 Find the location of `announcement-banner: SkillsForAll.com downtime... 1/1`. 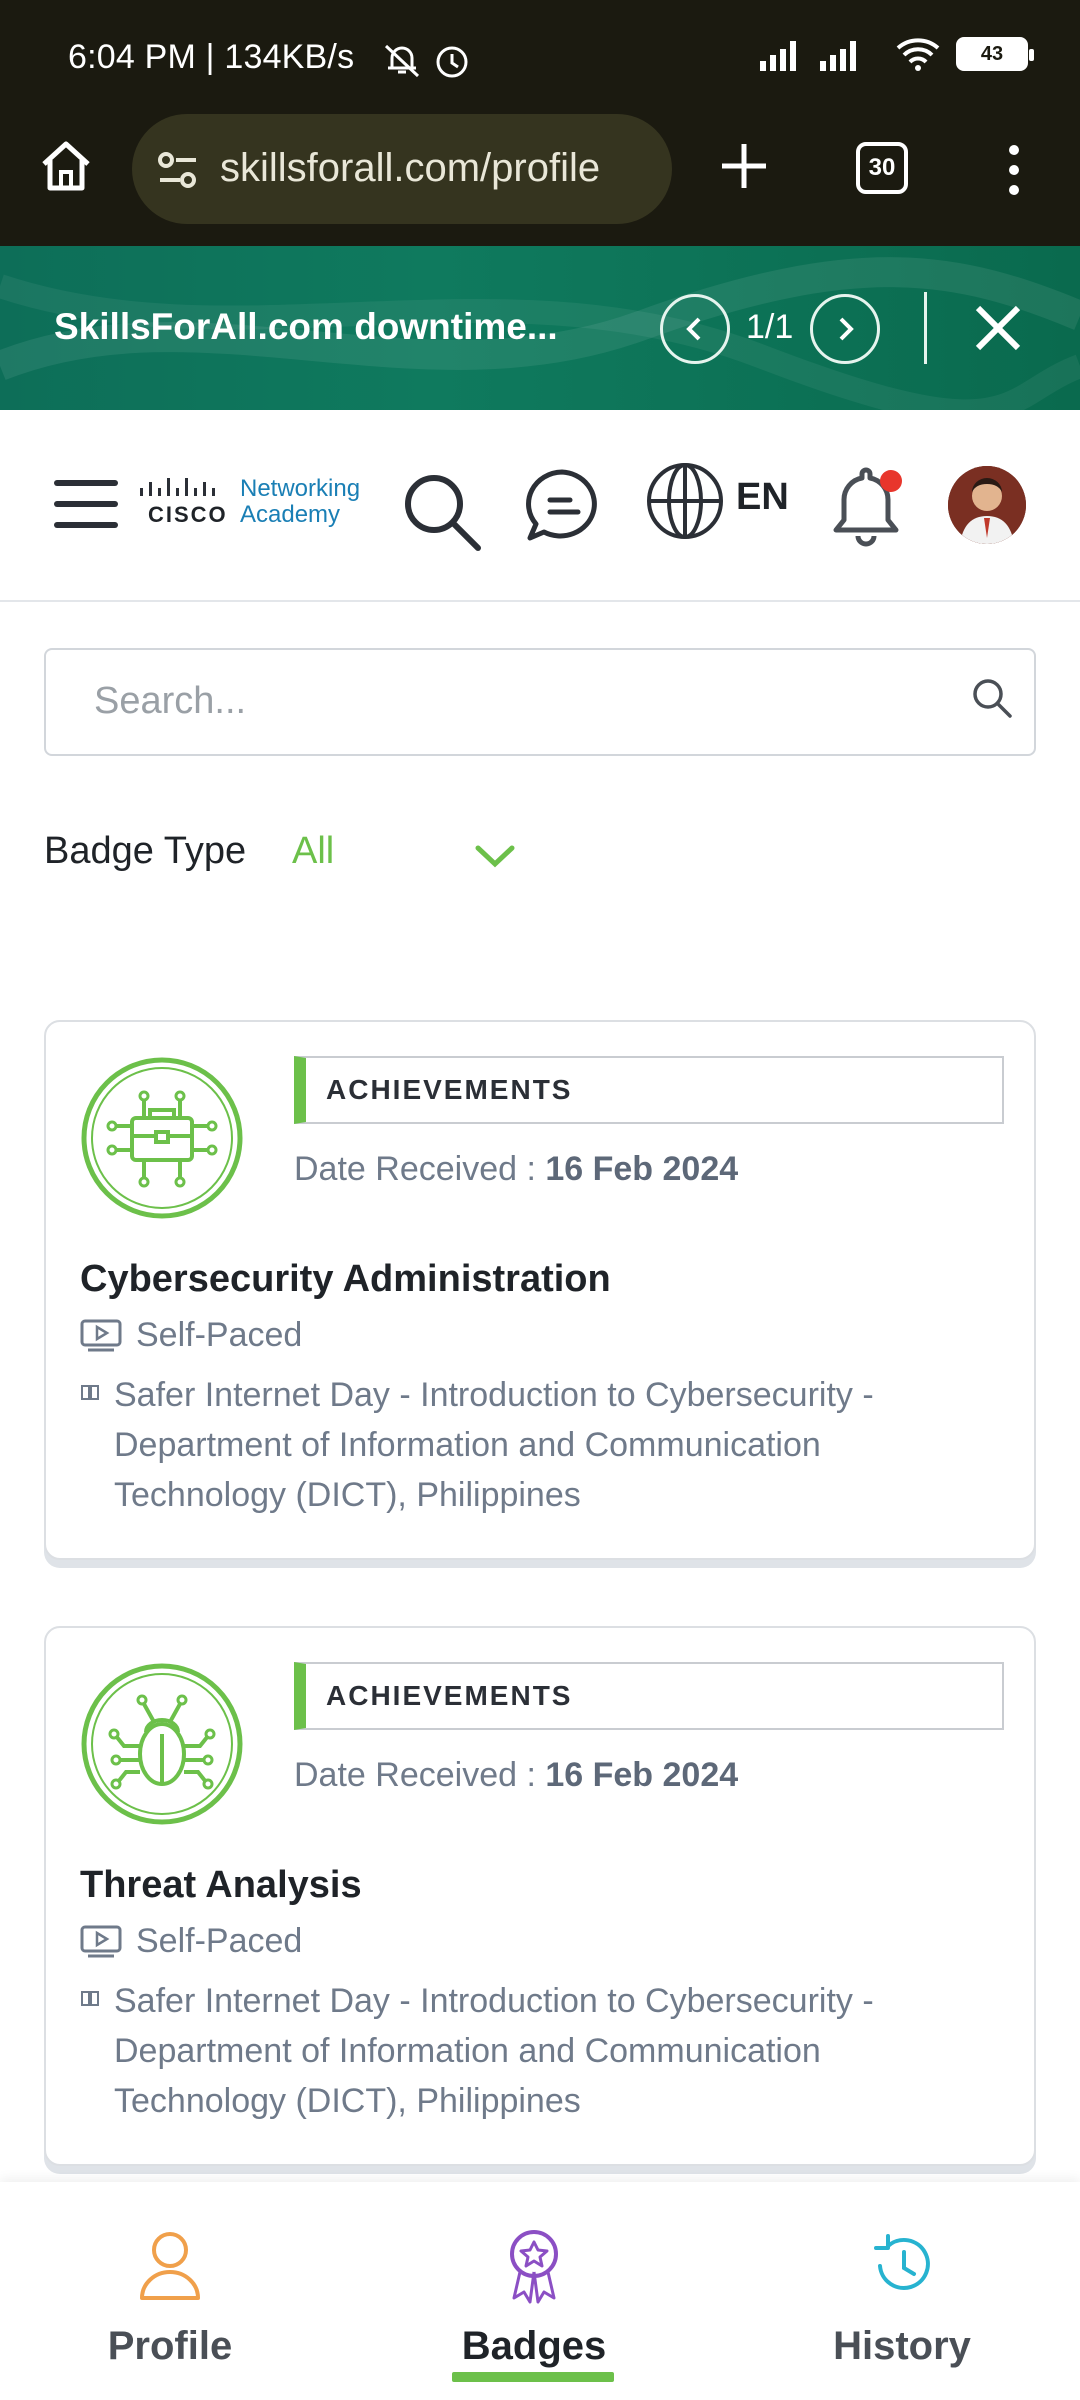

announcement-banner: SkillsForAll.com downtime... 1/1 is located at coordinates (540, 328).